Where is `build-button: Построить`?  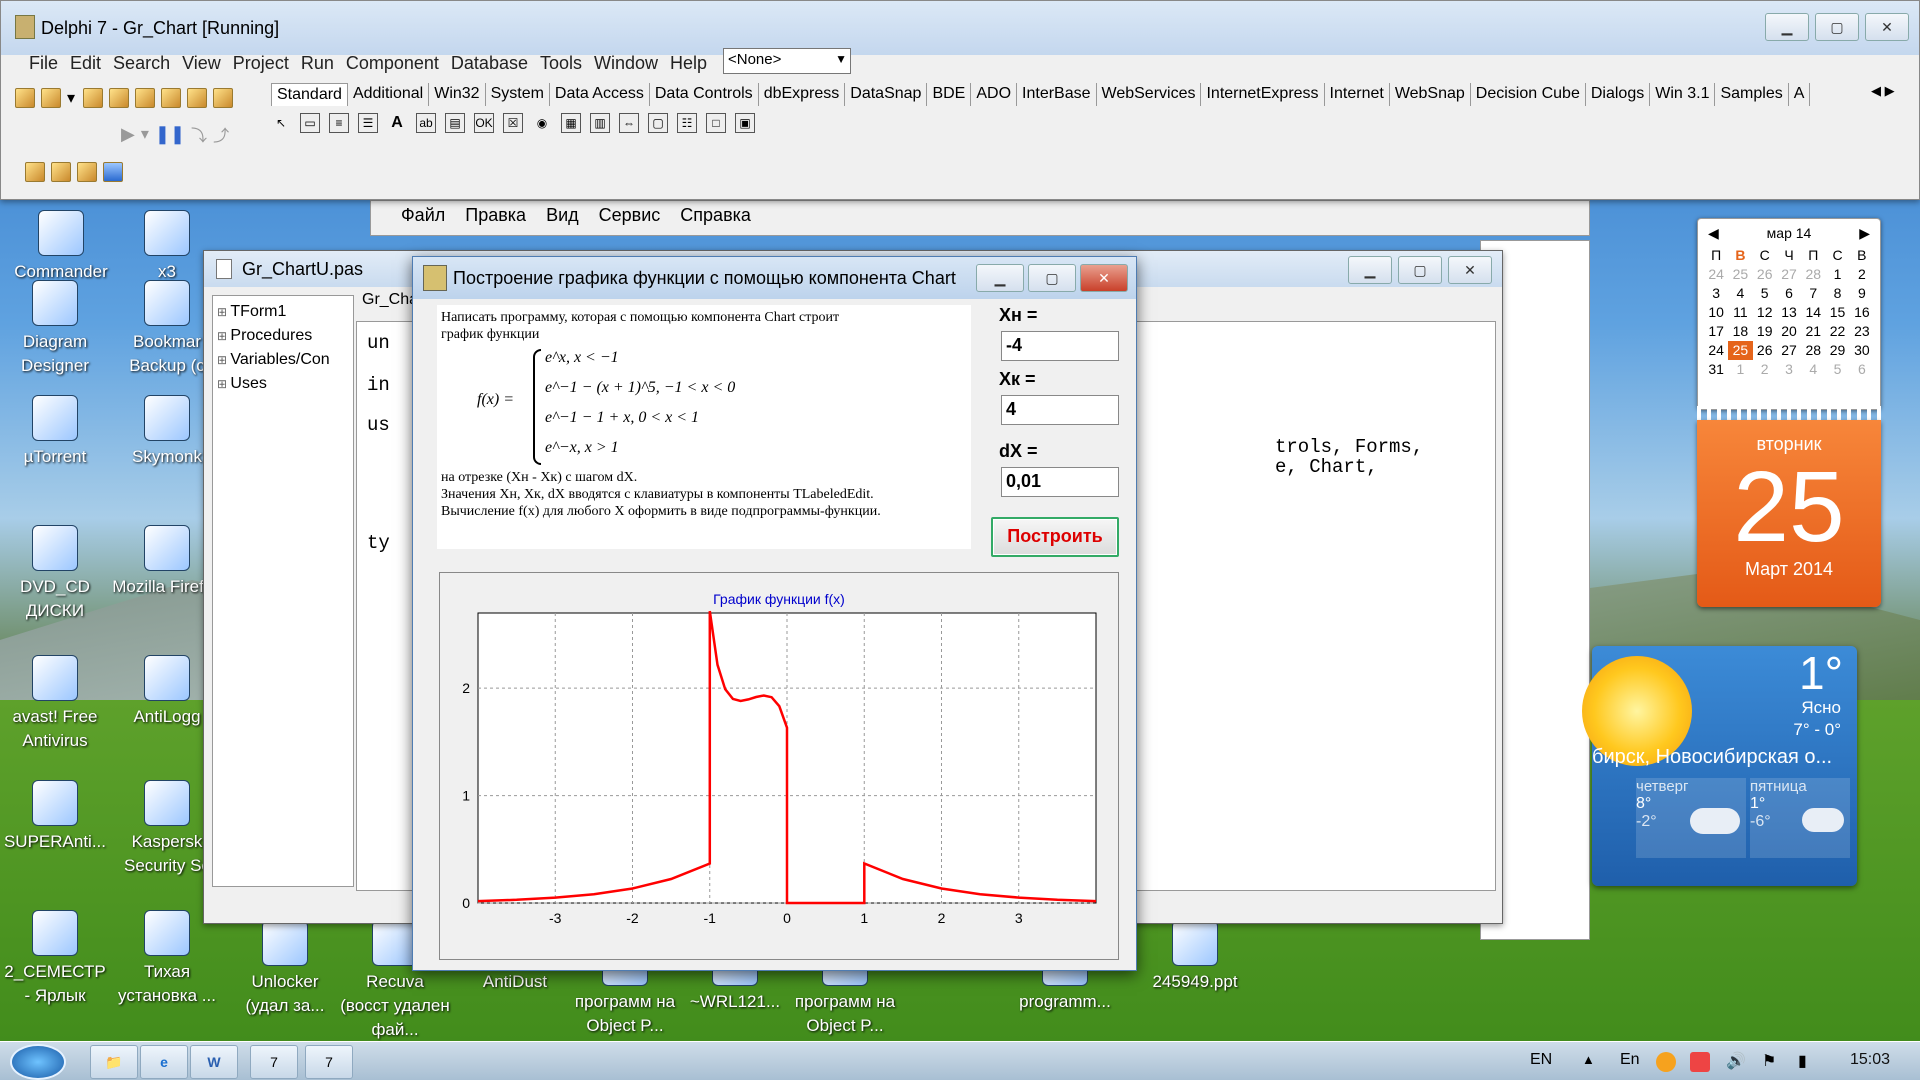
build-button: Построить is located at coordinates (1055, 537).